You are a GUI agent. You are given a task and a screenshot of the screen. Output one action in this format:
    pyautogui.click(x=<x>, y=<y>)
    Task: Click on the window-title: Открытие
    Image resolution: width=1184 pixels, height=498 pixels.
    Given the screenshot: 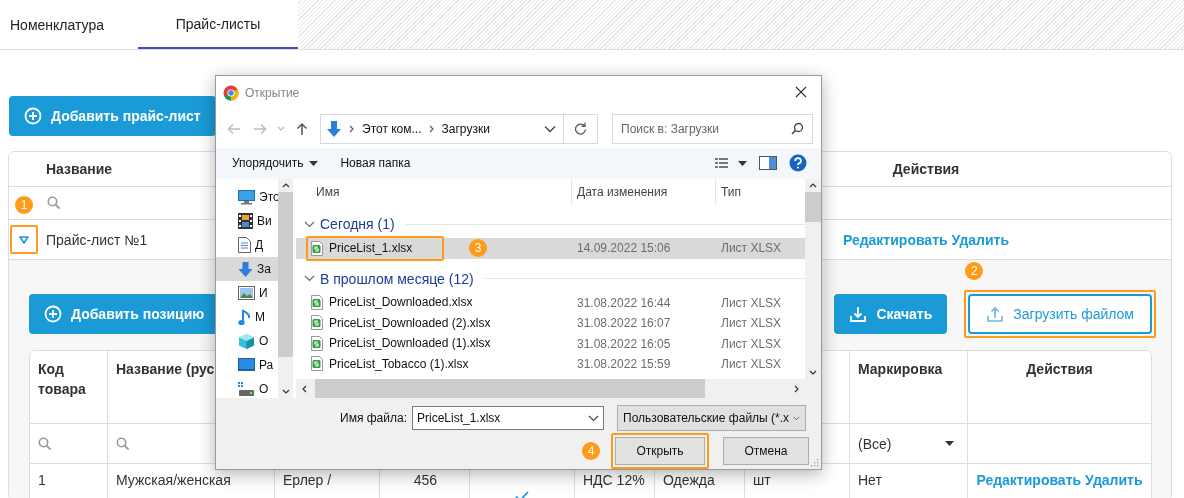 What is the action you would take?
    pyautogui.click(x=272, y=93)
    